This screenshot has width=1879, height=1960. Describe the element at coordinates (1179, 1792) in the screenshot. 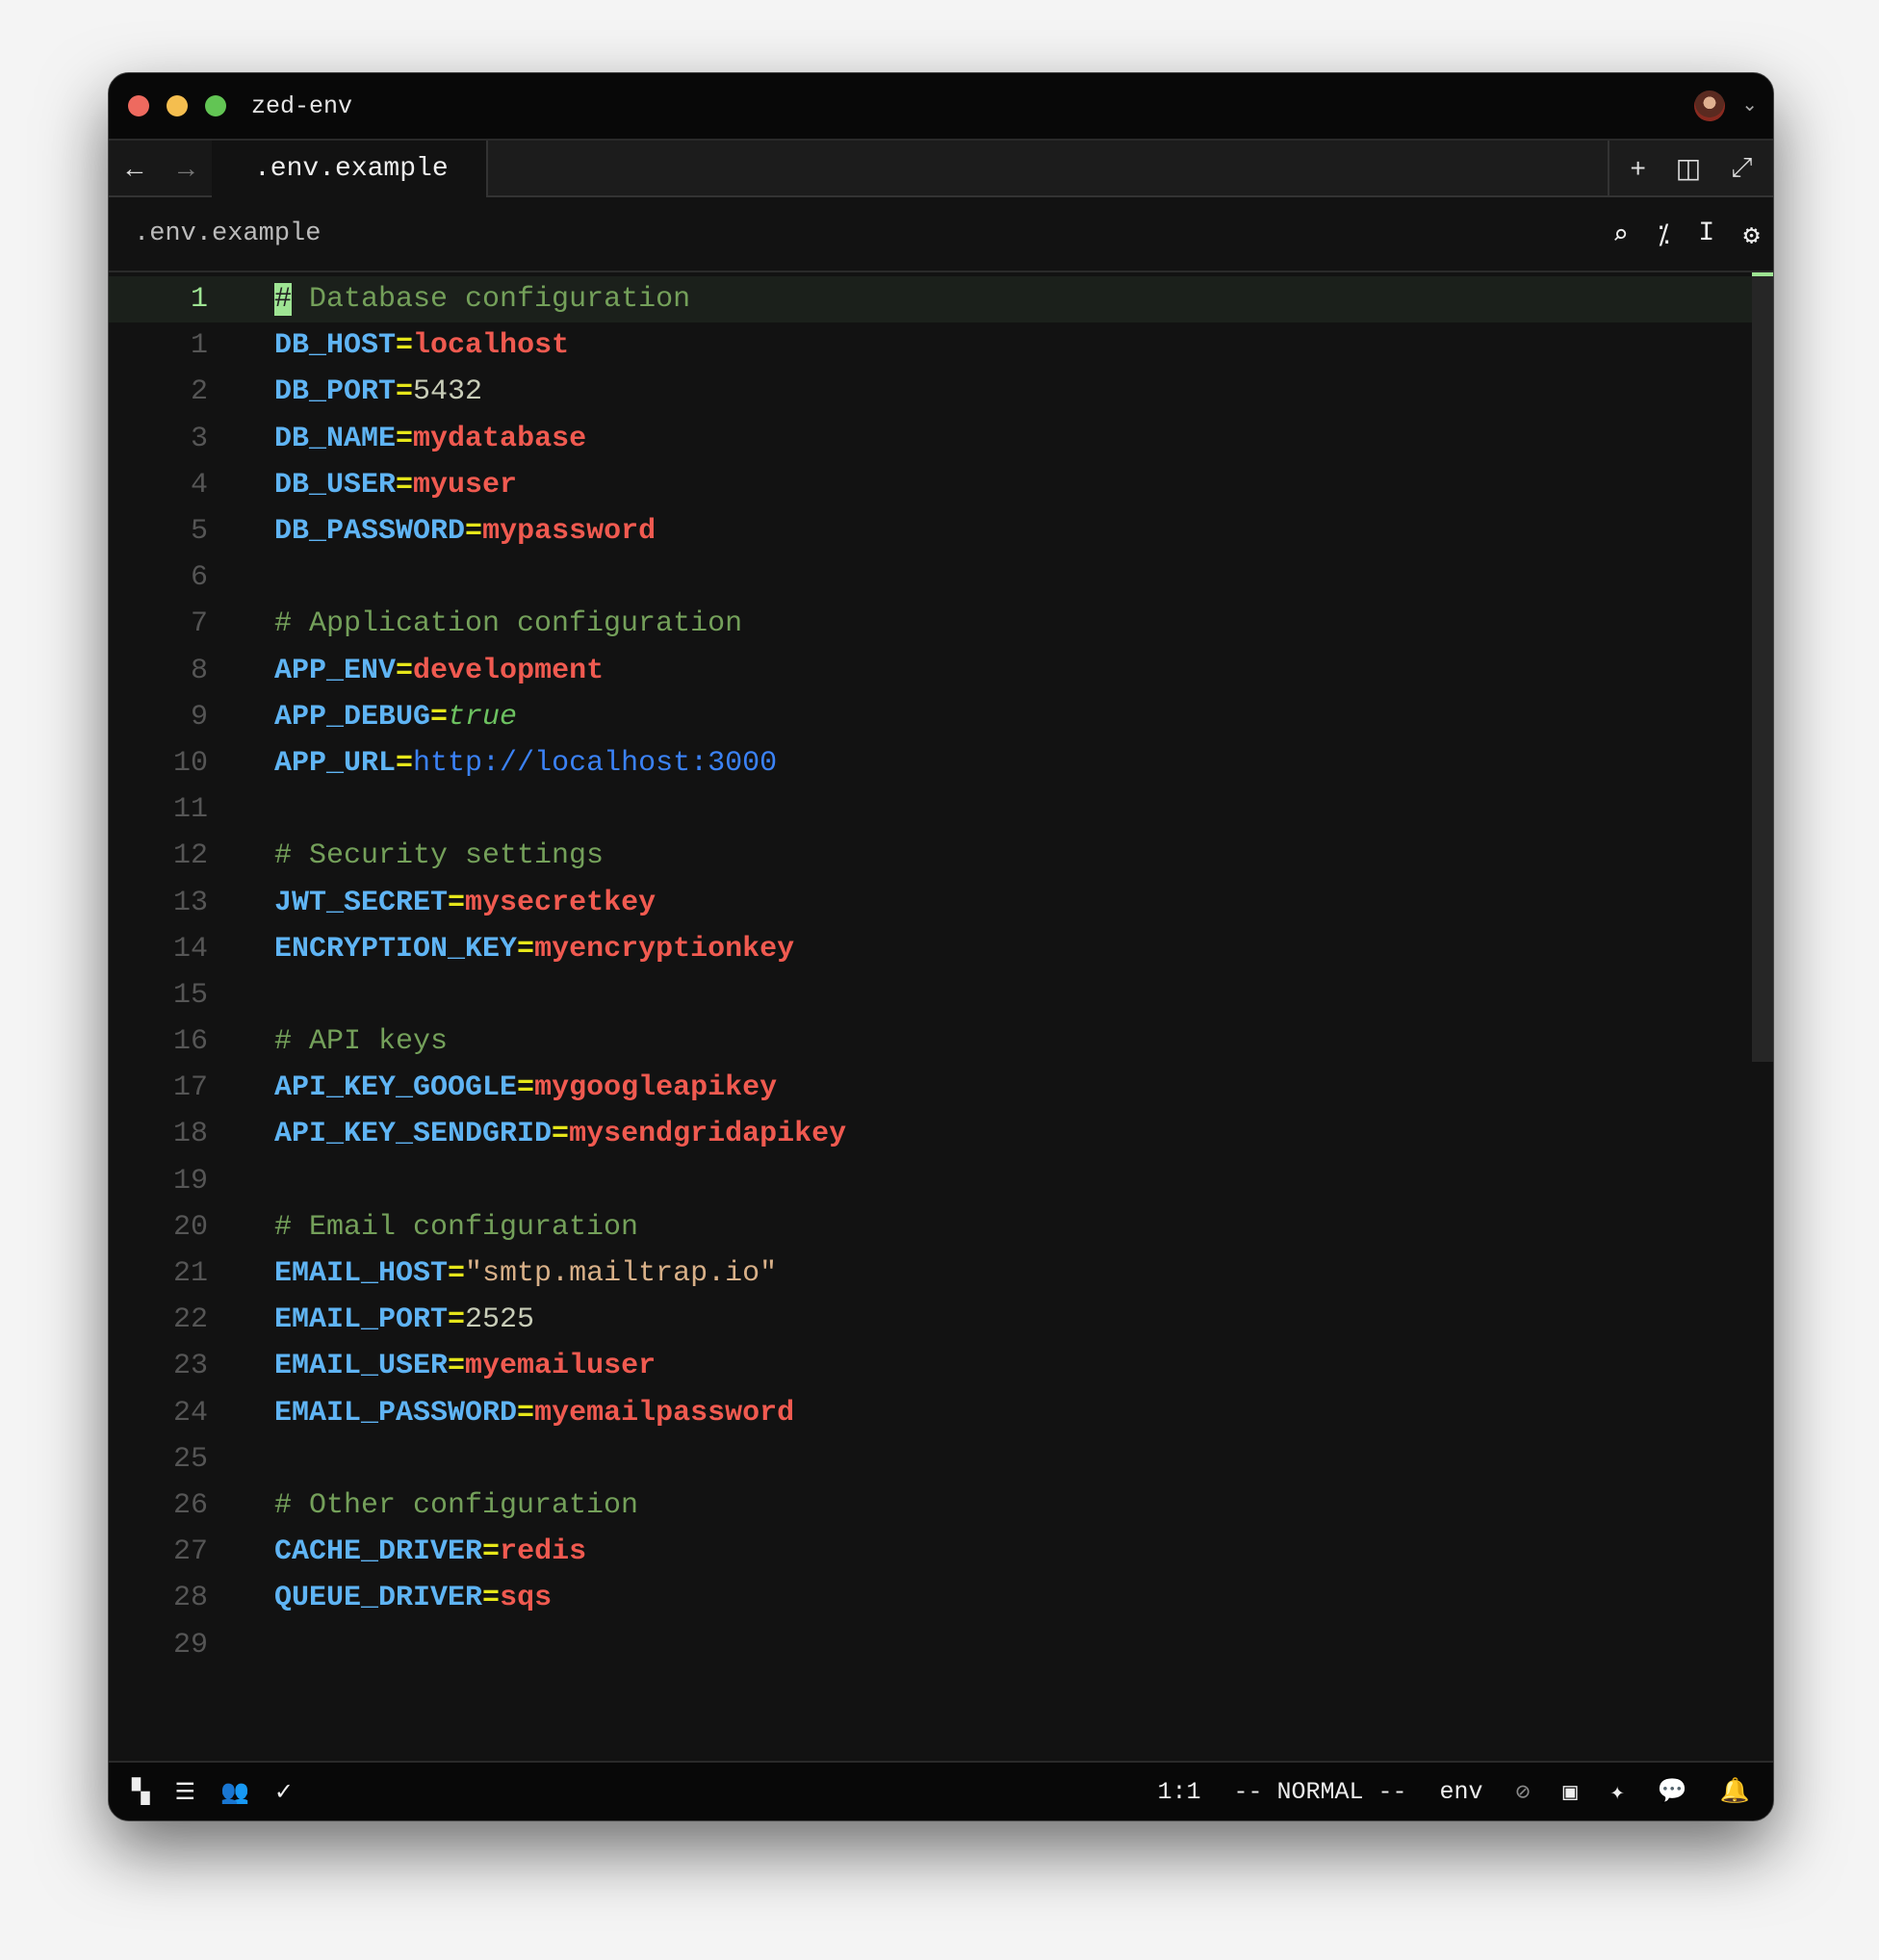

I see `cursor-position: 1:1` at that location.